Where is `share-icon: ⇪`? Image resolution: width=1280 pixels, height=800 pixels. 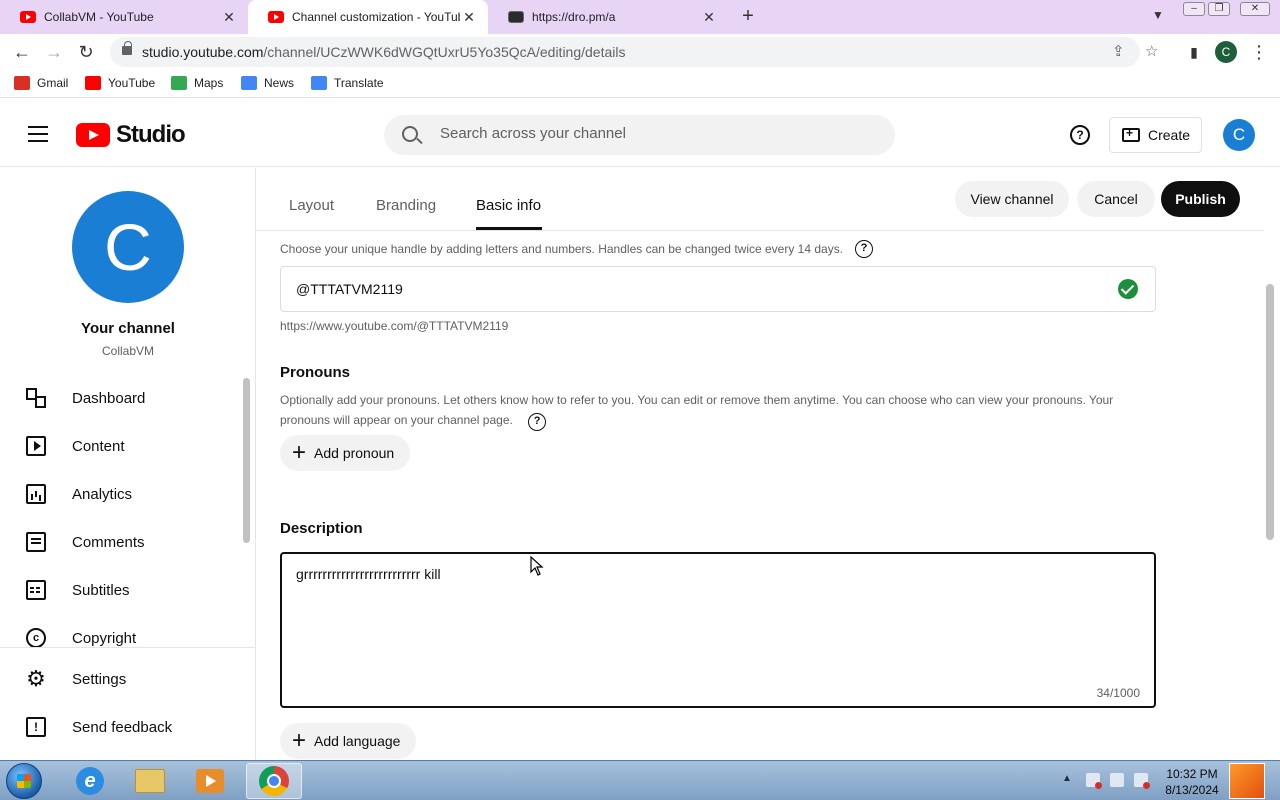 share-icon: ⇪ is located at coordinates (1118, 51).